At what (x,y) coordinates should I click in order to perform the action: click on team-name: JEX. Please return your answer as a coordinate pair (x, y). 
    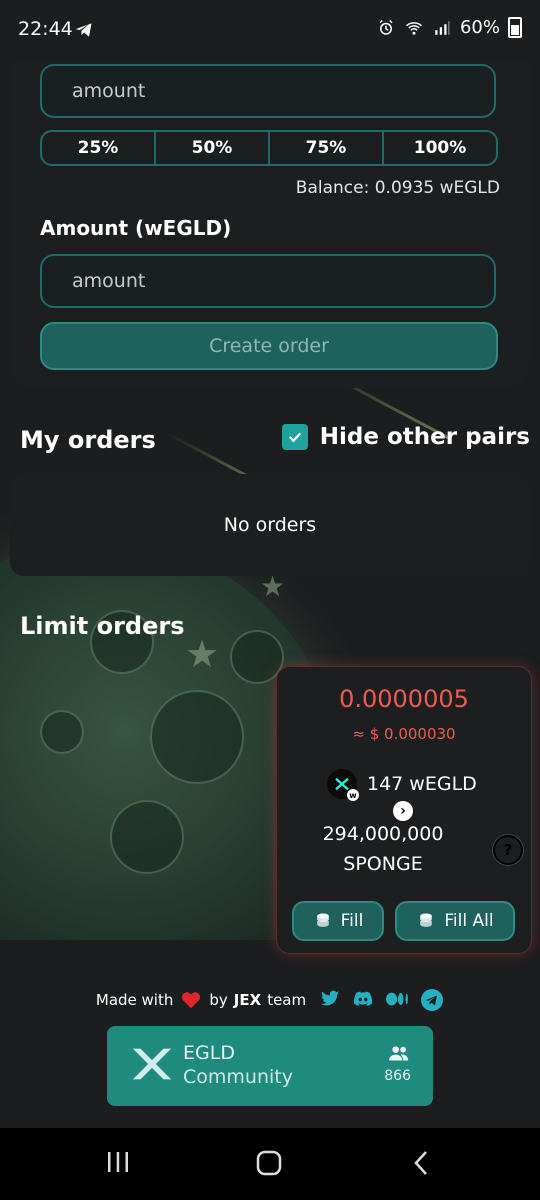
    Looking at the image, I should click on (247, 1000).